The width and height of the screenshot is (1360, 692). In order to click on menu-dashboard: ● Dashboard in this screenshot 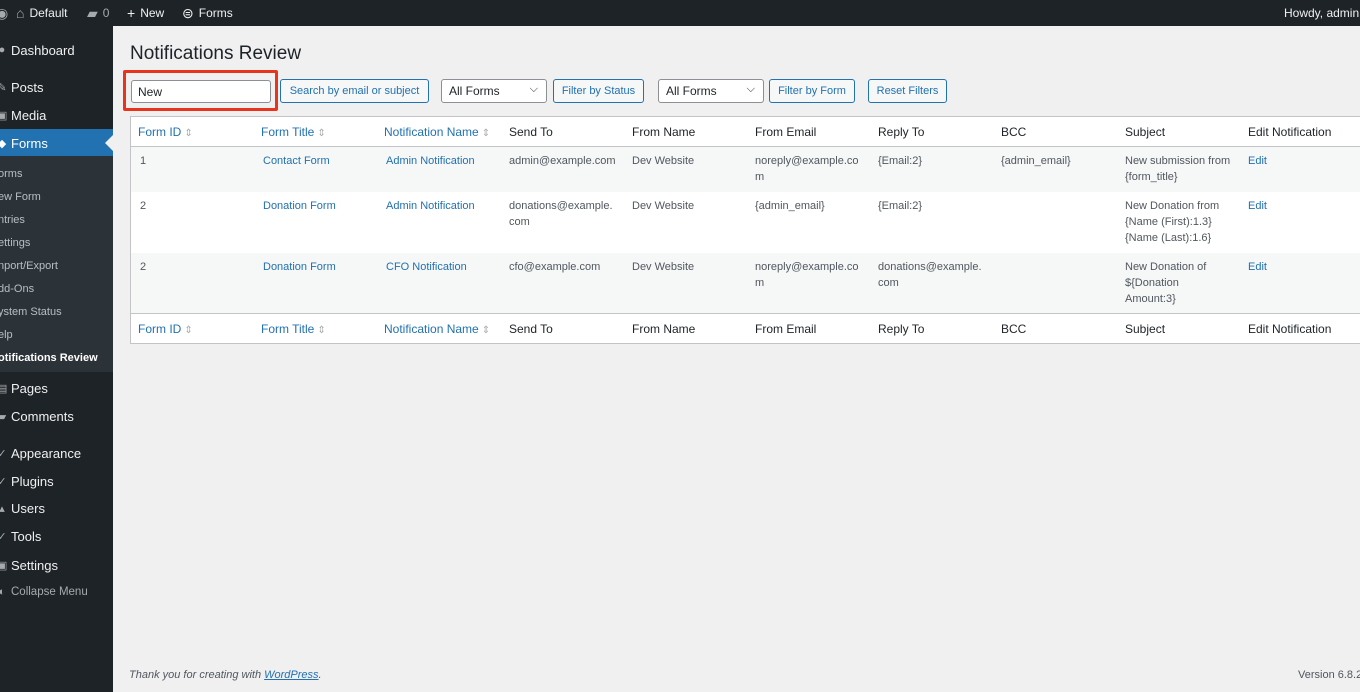, I will do `click(56, 50)`.